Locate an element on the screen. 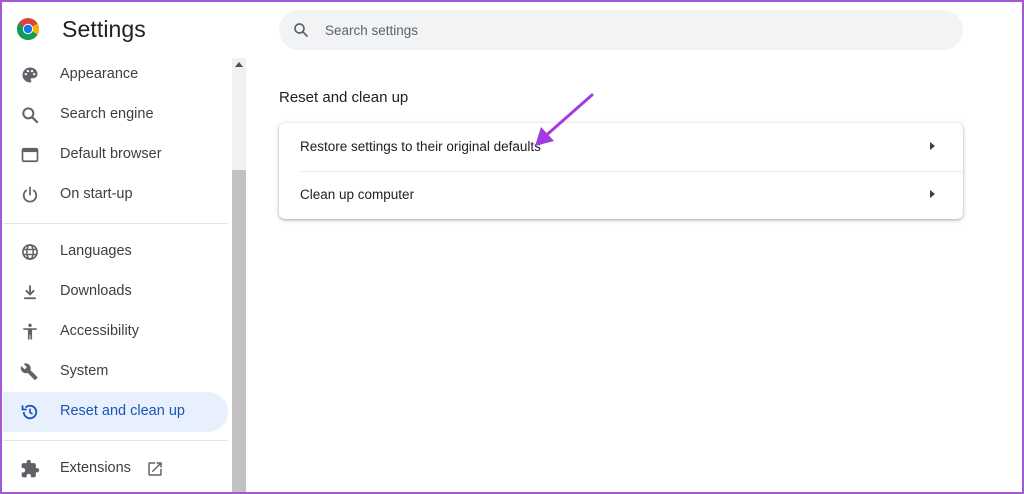 The image size is (1024, 494). sidebar-item-downloads: Downloads is located at coordinates (115, 292).